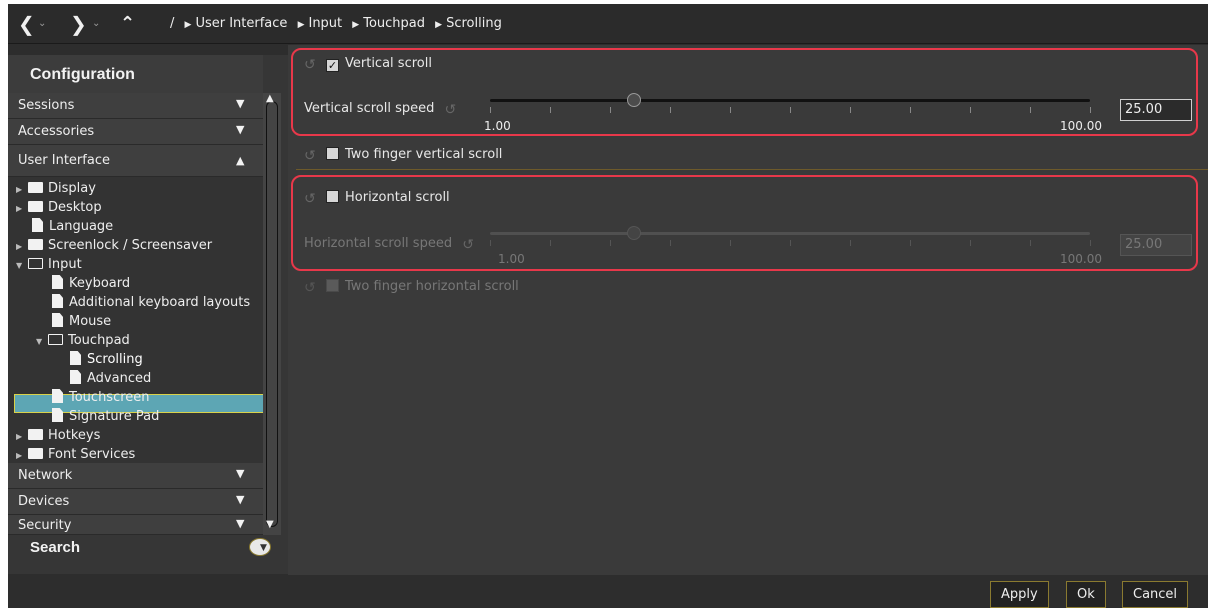  What do you see at coordinates (135, 502) in the screenshot?
I see `category-devices: Devices ▼` at bounding box center [135, 502].